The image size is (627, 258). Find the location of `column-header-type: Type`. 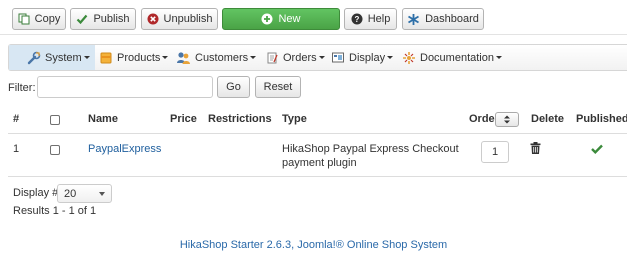

column-header-type: Type is located at coordinates (294, 119).